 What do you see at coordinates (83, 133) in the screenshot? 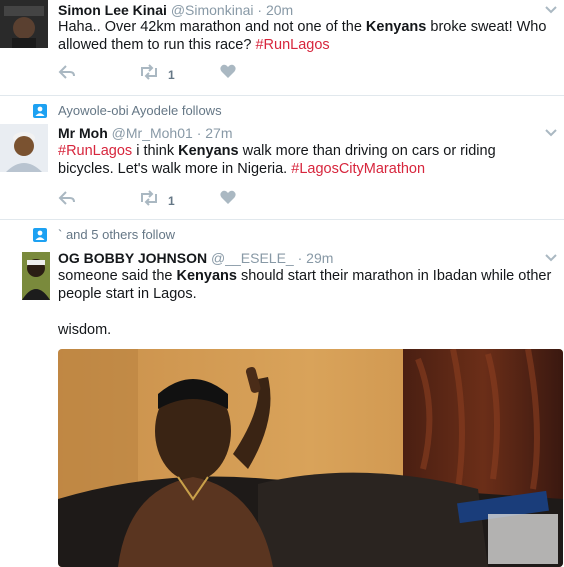
I see `display-name: Mr Moh` at bounding box center [83, 133].